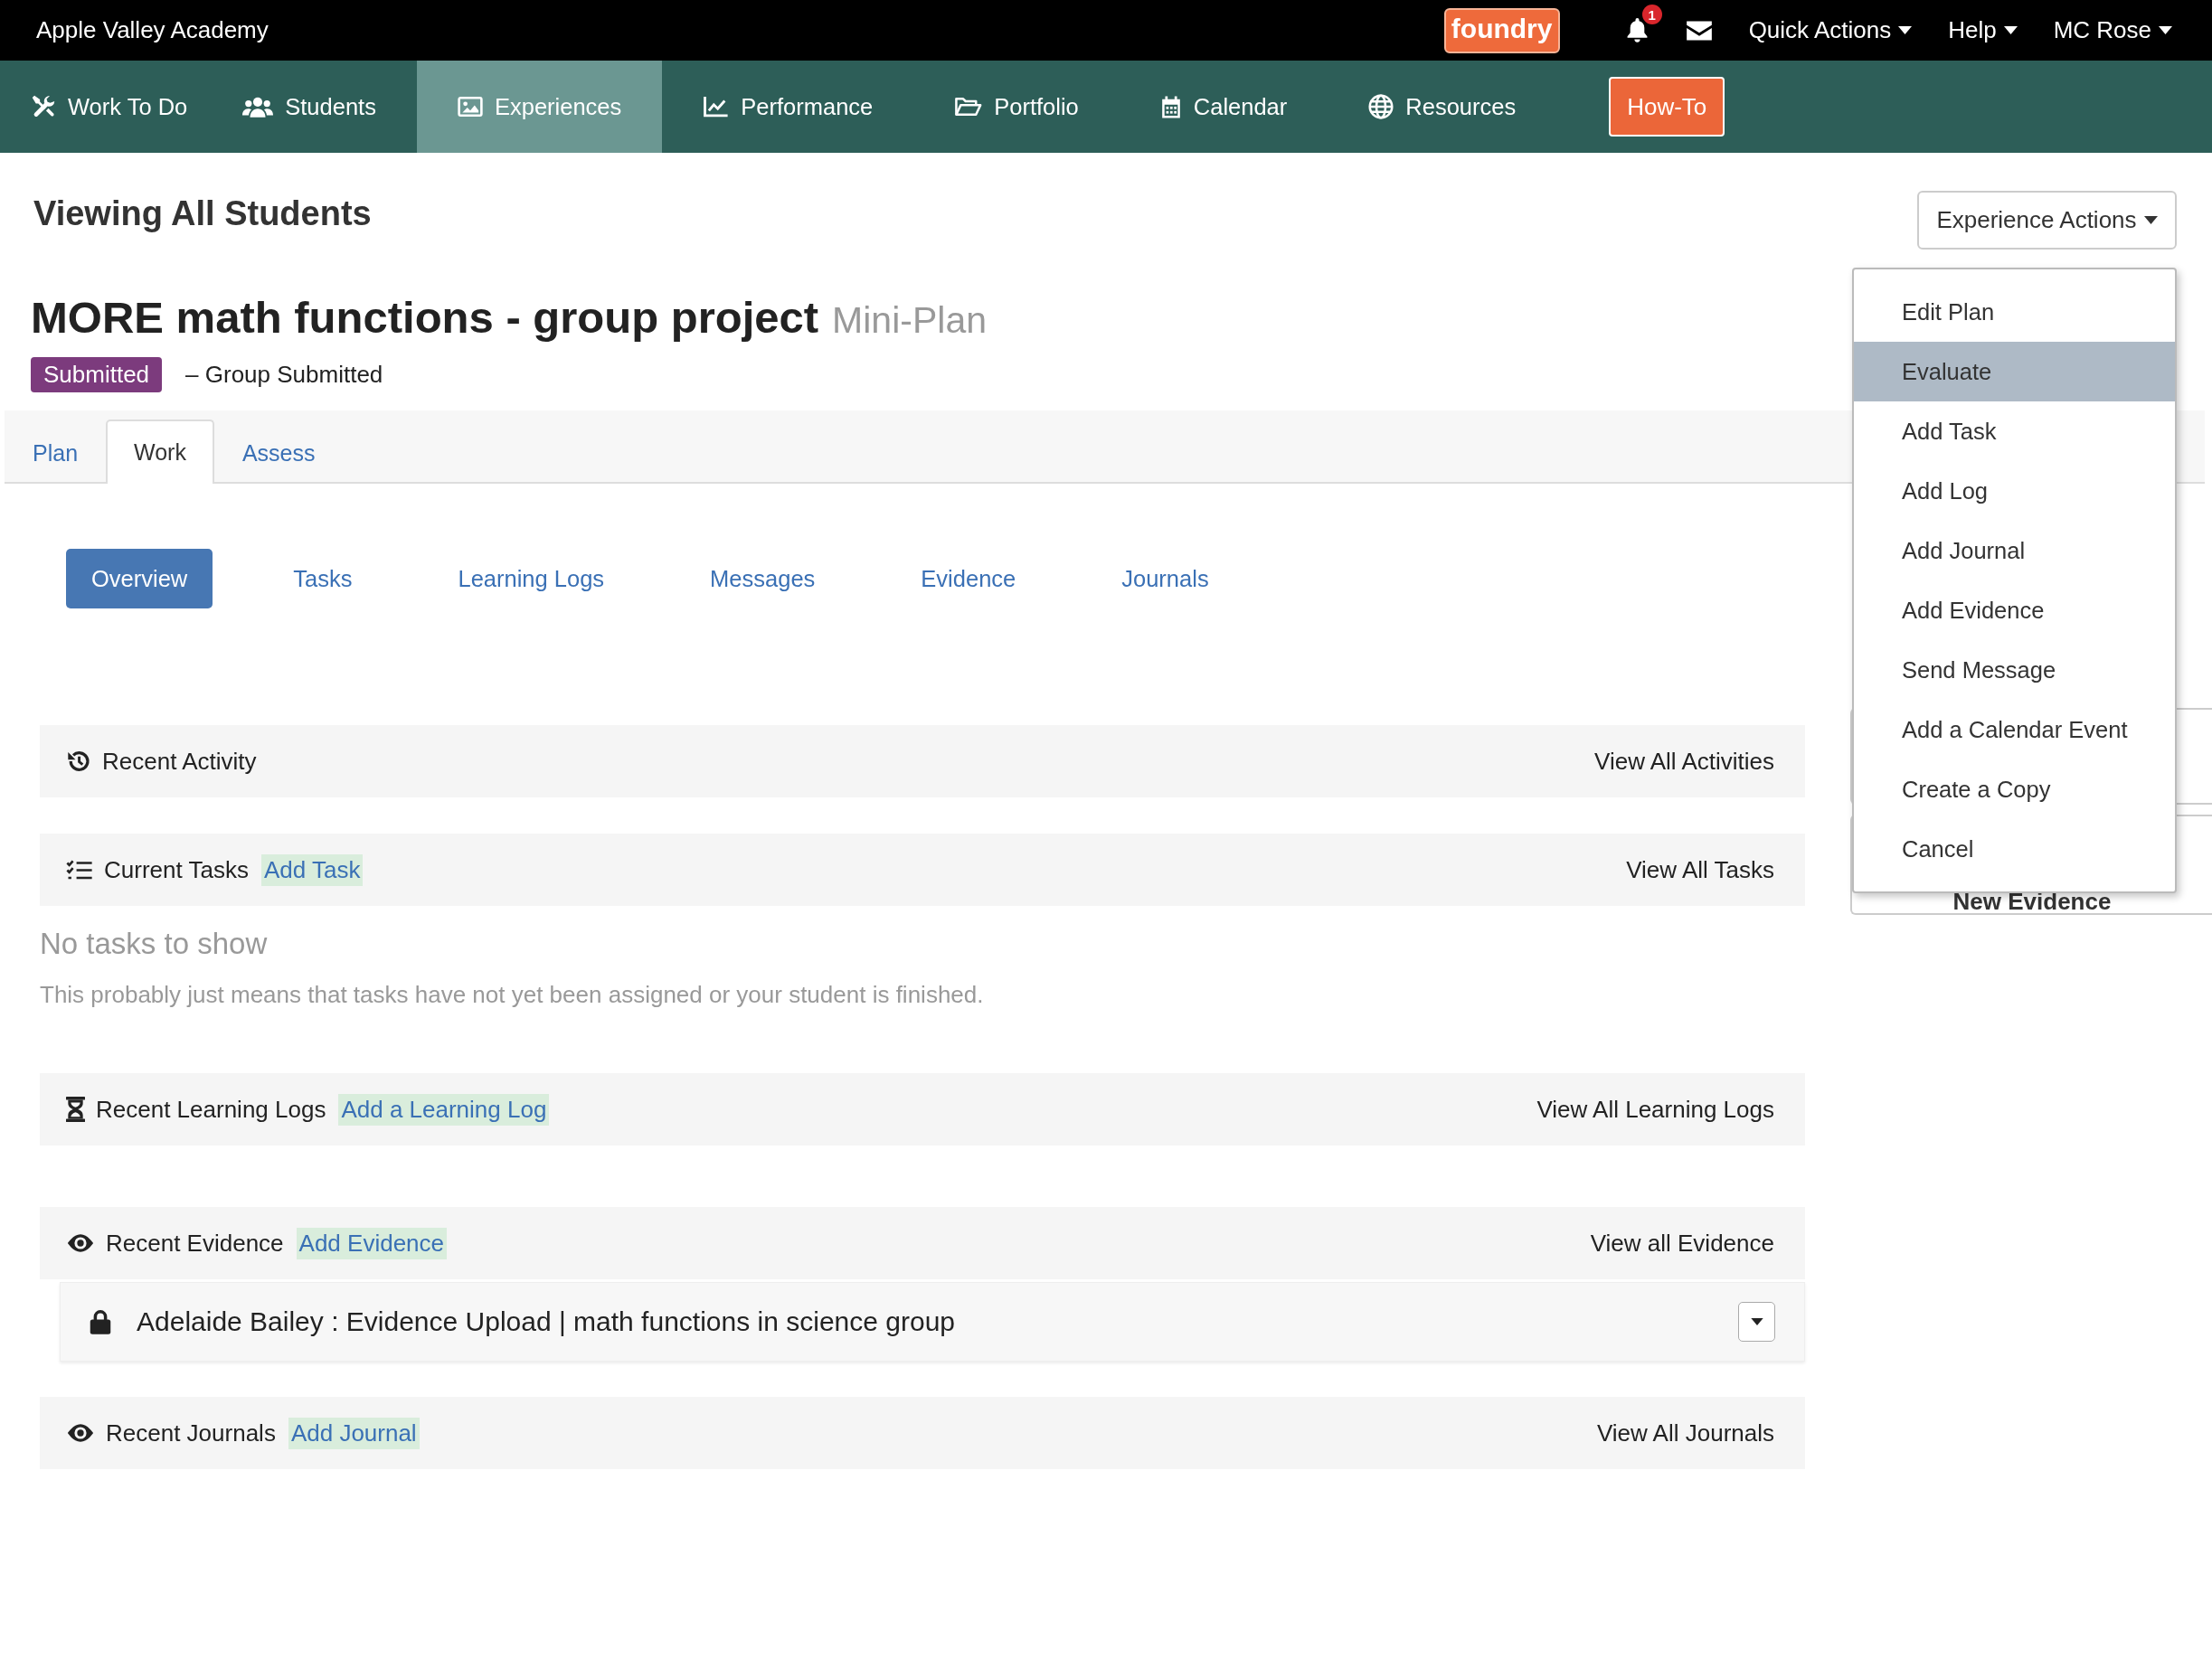  What do you see at coordinates (2015, 610) in the screenshot?
I see `menu-item: Add Evidence` at bounding box center [2015, 610].